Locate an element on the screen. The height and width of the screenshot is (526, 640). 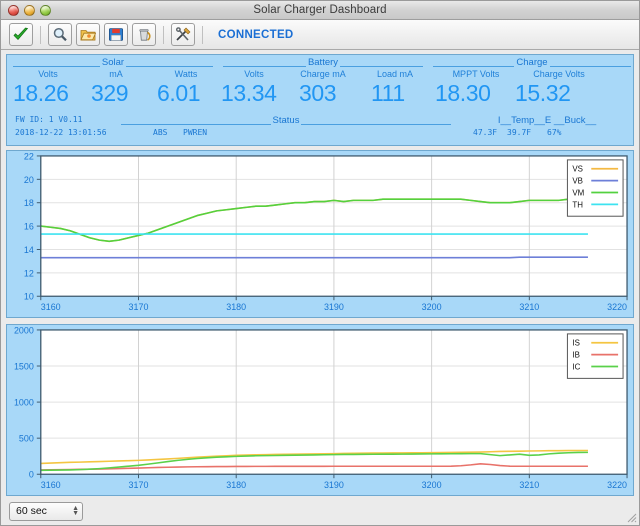
temp-external: 39.7F is located at coordinates (519, 132).